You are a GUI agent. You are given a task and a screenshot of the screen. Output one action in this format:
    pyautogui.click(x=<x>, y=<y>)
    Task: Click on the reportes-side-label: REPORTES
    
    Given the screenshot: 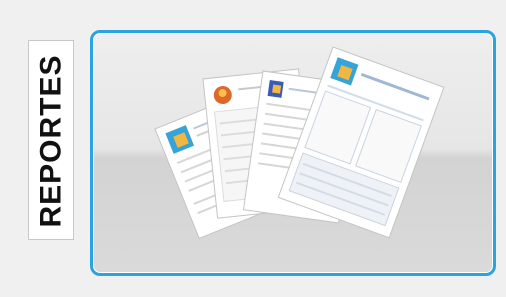 What is the action you would take?
    pyautogui.click(x=51, y=140)
    